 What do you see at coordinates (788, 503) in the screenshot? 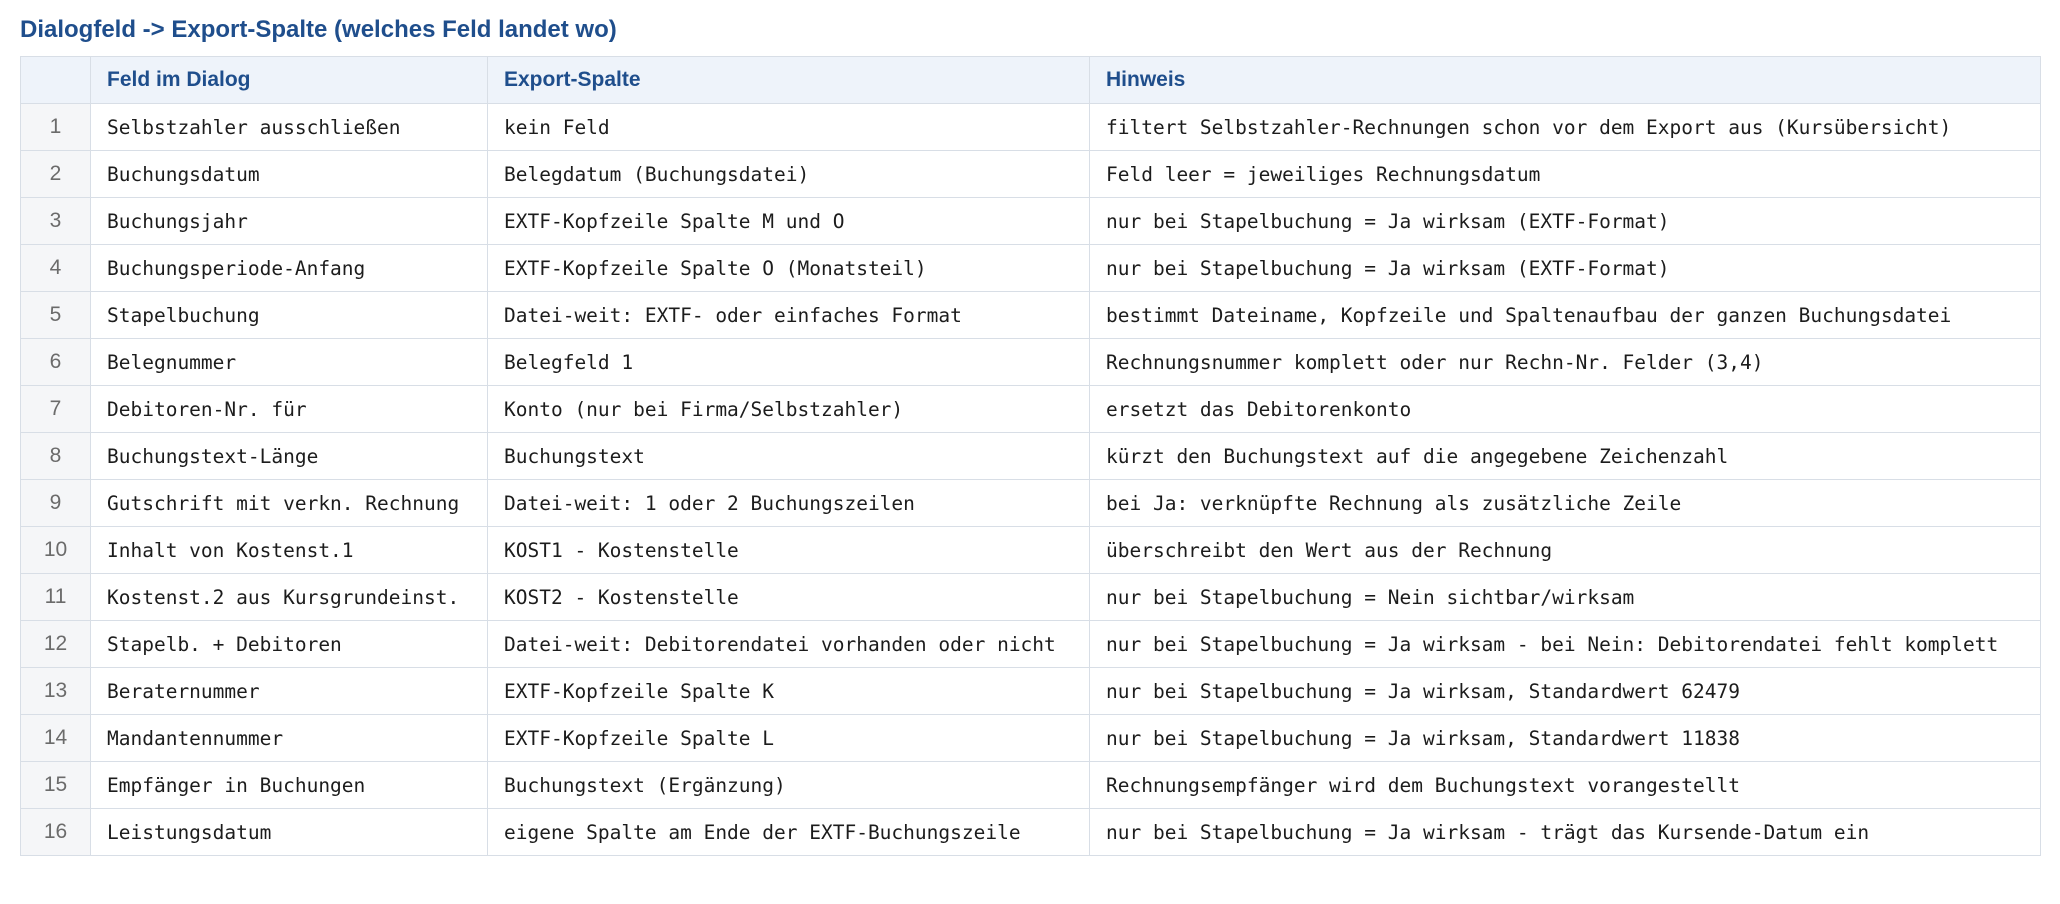
I see `export-column-cell: Datei-weit: 1 oder 2 Buchungszeilen` at bounding box center [788, 503].